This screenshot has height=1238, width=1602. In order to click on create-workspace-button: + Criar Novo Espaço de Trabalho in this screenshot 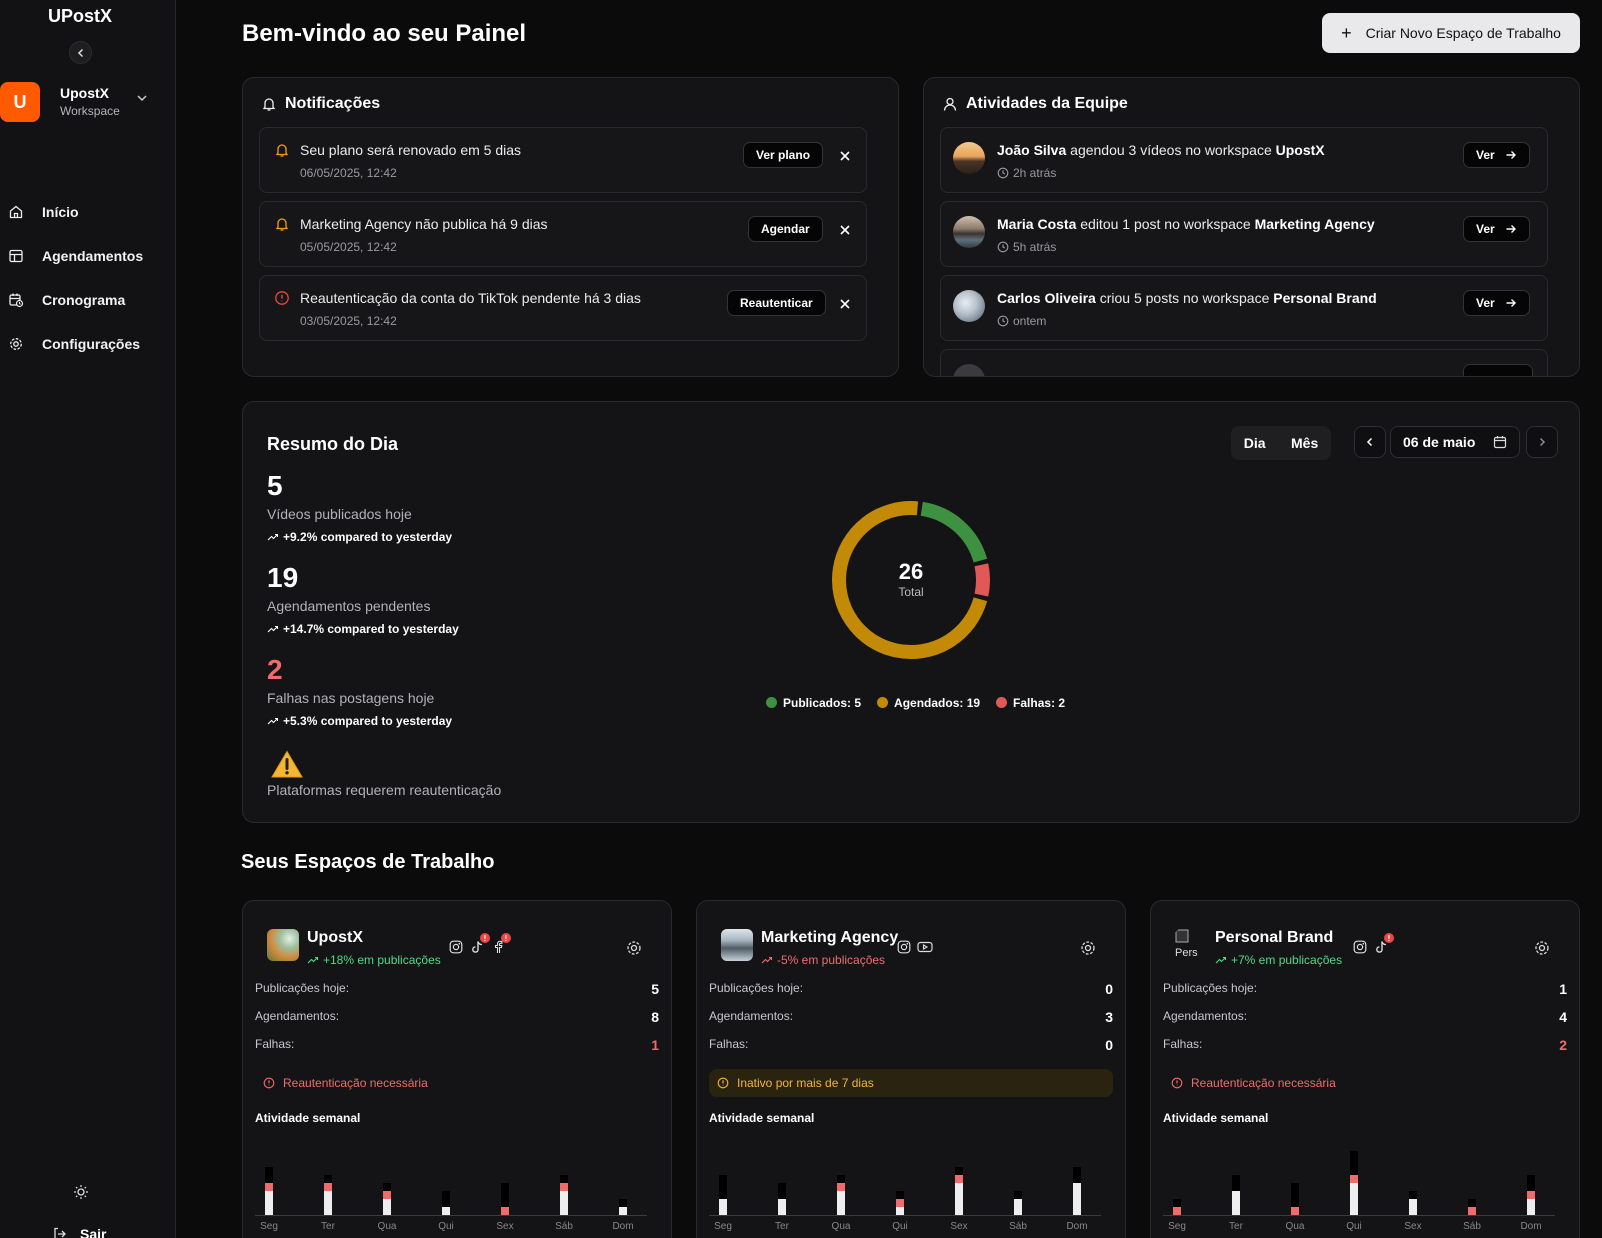, I will do `click(1451, 33)`.